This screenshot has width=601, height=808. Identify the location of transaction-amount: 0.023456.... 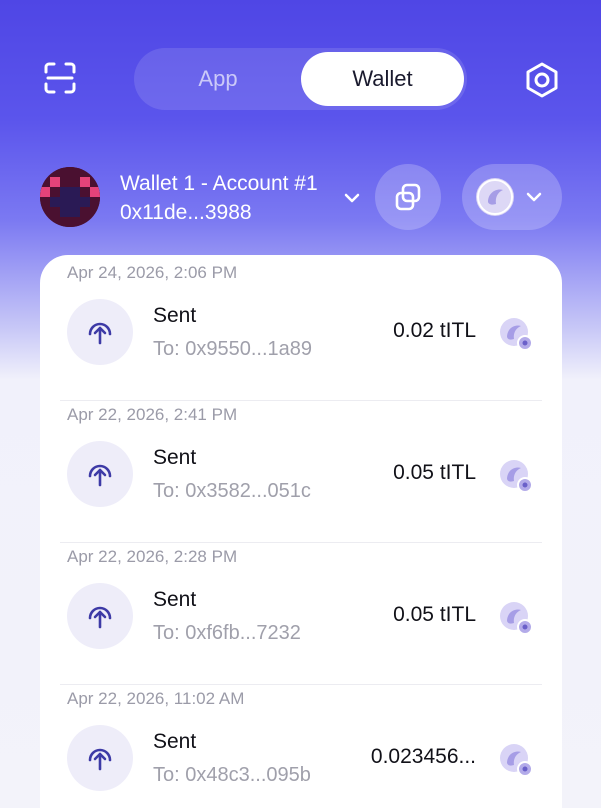
(423, 756).